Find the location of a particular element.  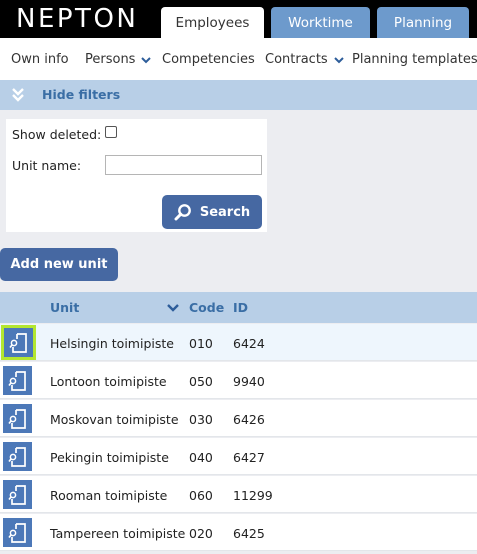

unit-code-cell: 040 is located at coordinates (201, 457).